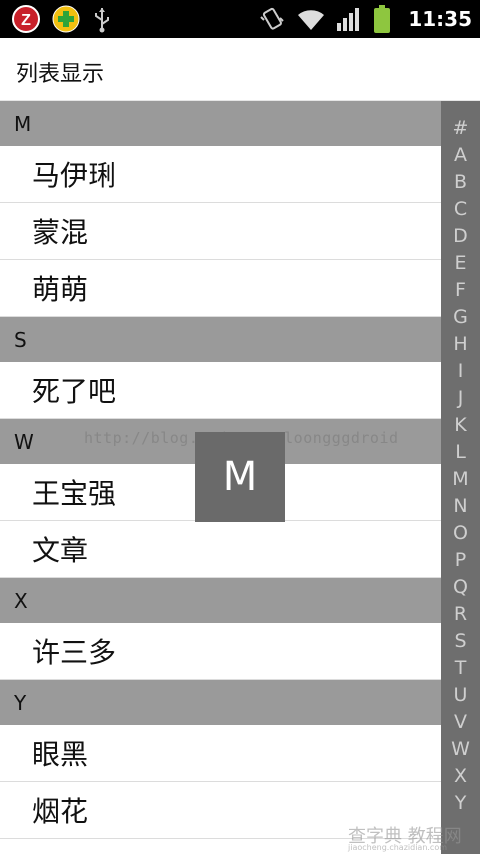 This screenshot has width=480, height=854. I want to click on index-letter-q: Q, so click(460, 587).